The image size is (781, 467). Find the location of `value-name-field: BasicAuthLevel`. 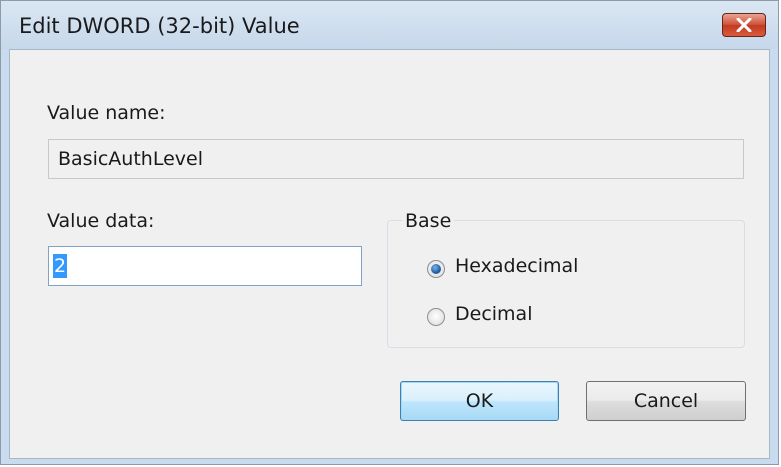

value-name-field: BasicAuthLevel is located at coordinates (396, 159).